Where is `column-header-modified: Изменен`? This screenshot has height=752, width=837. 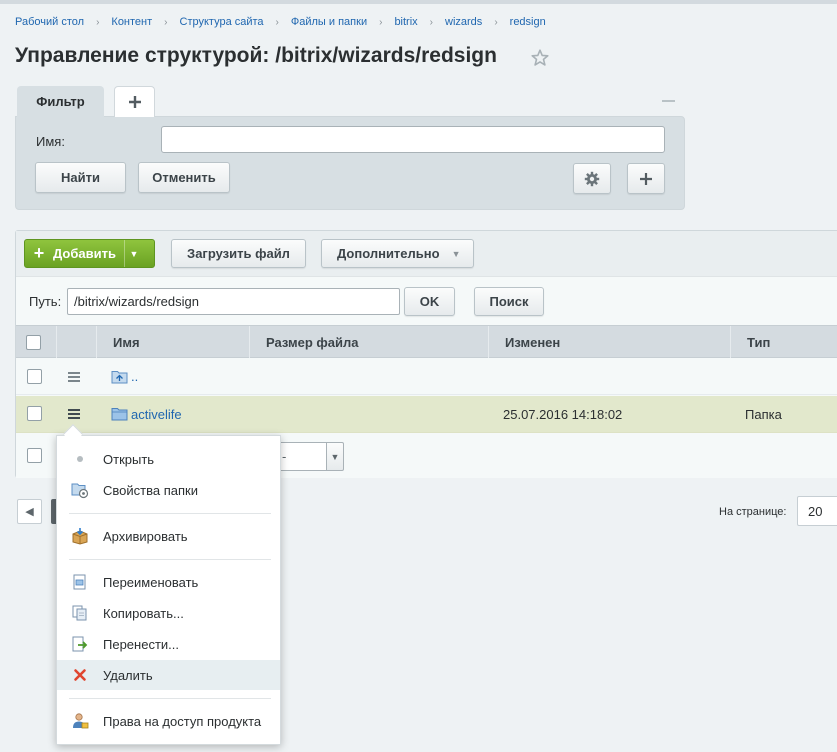 column-header-modified: Изменен is located at coordinates (609, 342).